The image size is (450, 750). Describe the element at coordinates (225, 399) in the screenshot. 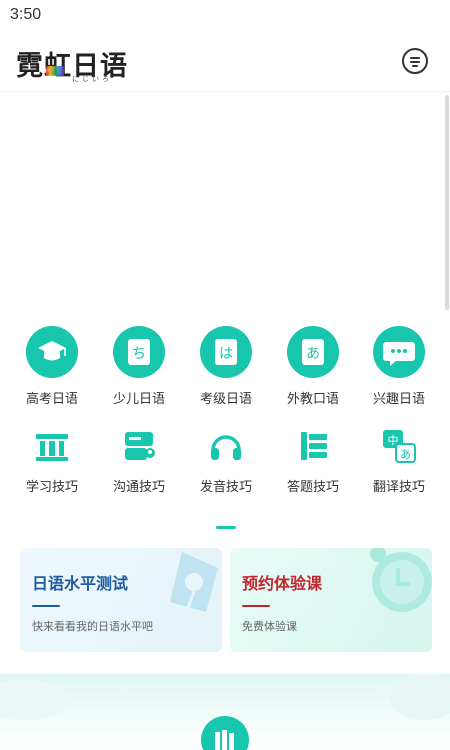

I see `category-label: 考级日语` at that location.